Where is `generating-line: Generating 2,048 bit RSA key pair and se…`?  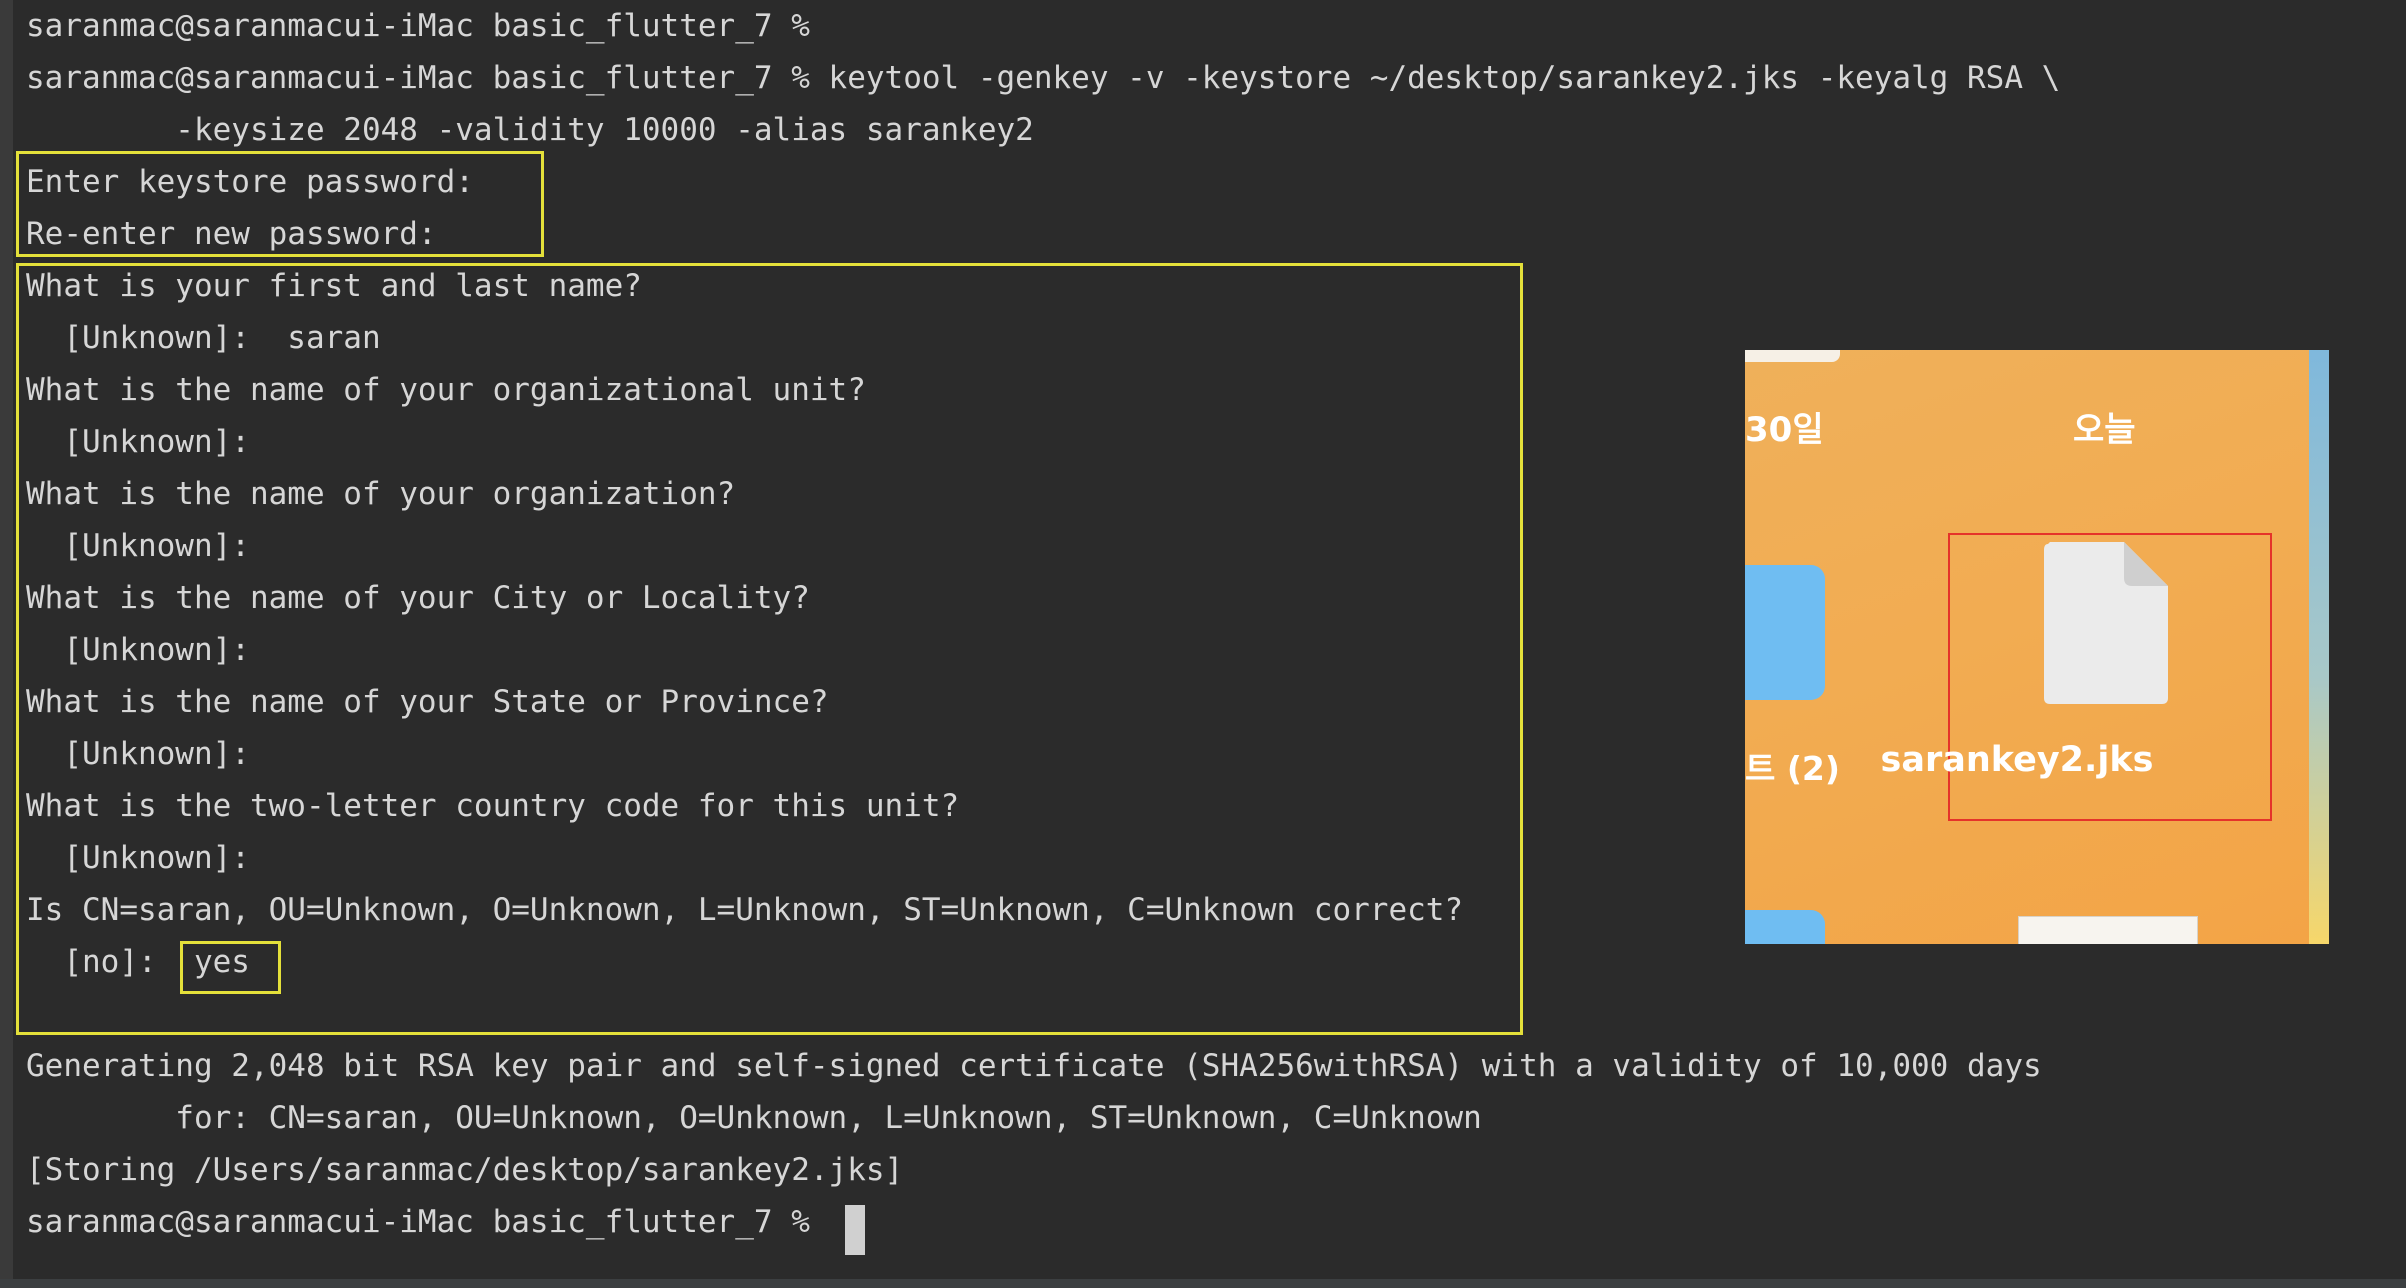 generating-line: Generating 2,048 bit RSA key pair and se… is located at coordinates (1034, 1066).